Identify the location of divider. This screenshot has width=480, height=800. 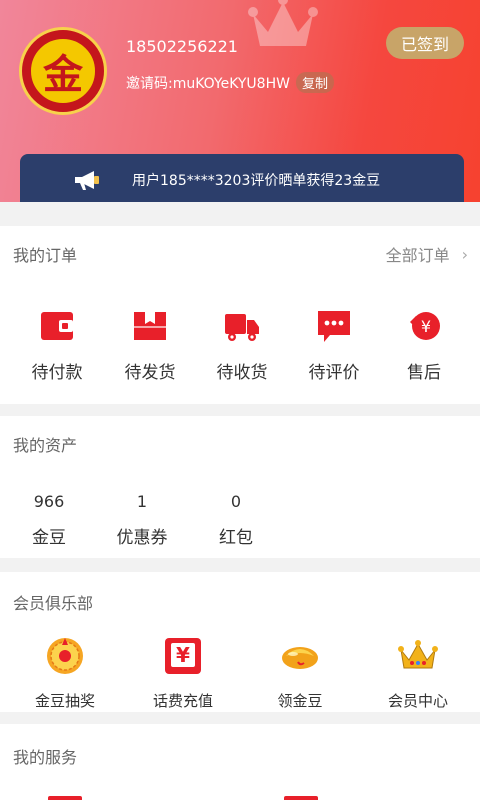
(240, 208).